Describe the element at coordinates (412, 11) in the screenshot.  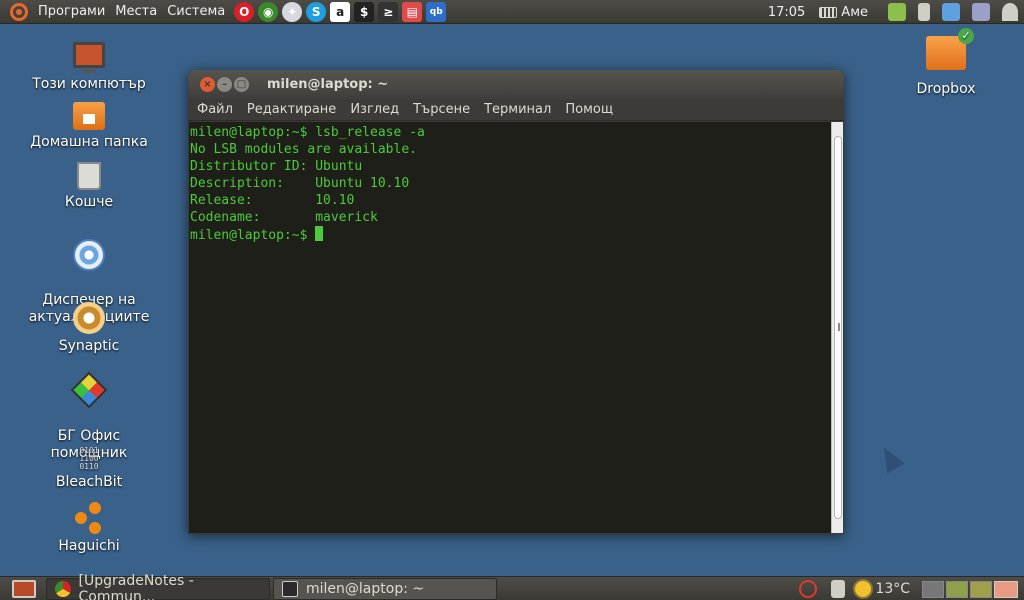
I see `archive-icon: ▤` at that location.